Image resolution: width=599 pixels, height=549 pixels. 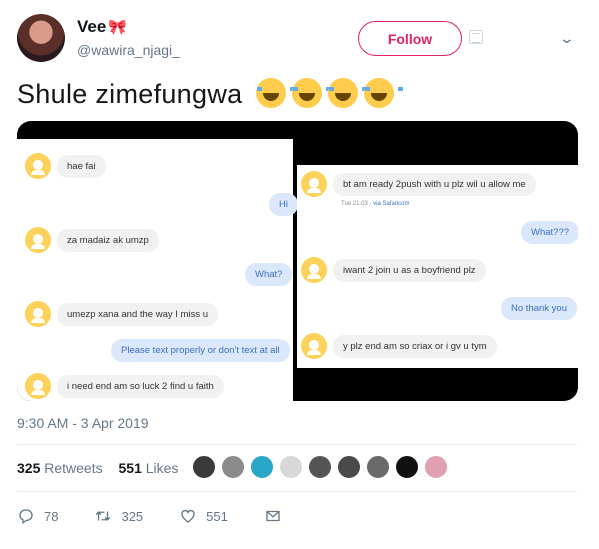 What do you see at coordinates (410, 38) in the screenshot?
I see `follow-button: Follow` at bounding box center [410, 38].